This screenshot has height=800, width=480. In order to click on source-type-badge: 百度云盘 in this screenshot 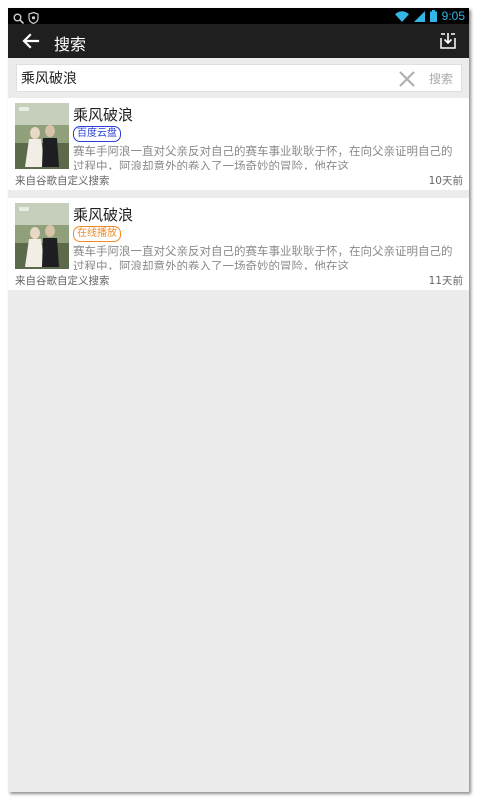, I will do `click(97, 134)`.